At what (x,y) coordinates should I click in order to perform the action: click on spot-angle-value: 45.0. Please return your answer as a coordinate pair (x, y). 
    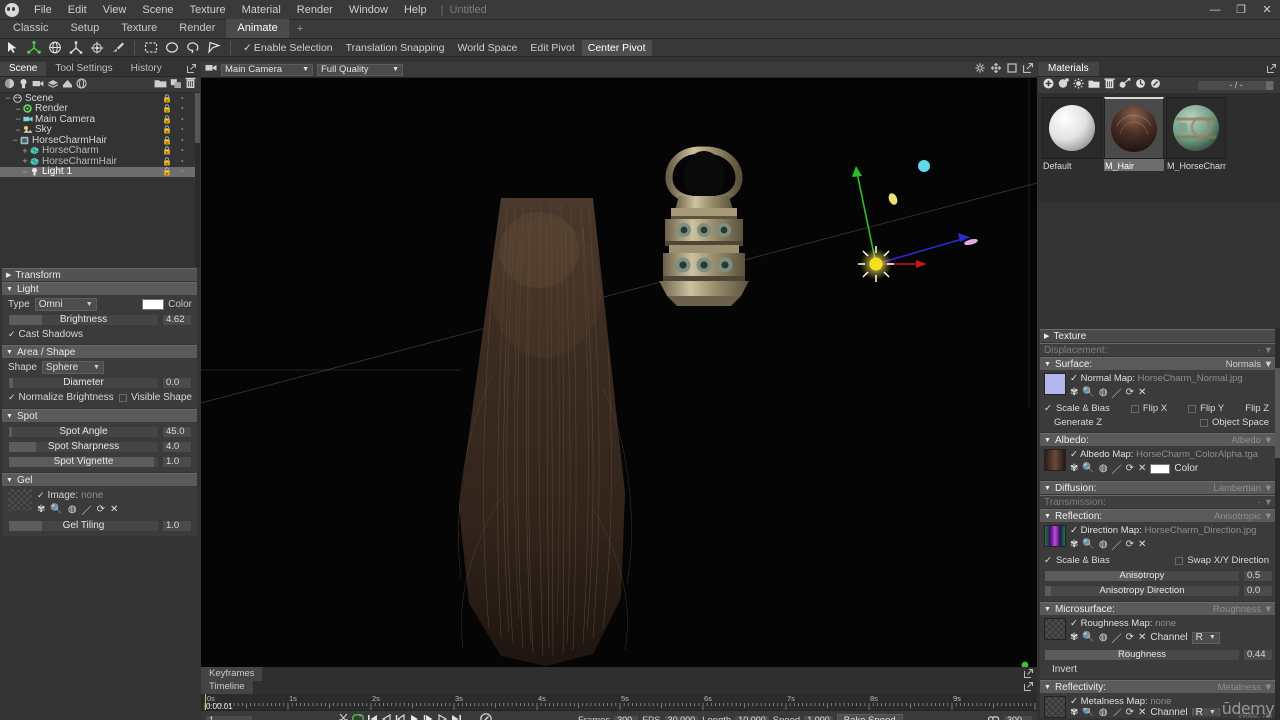
    Looking at the image, I should click on (177, 431).